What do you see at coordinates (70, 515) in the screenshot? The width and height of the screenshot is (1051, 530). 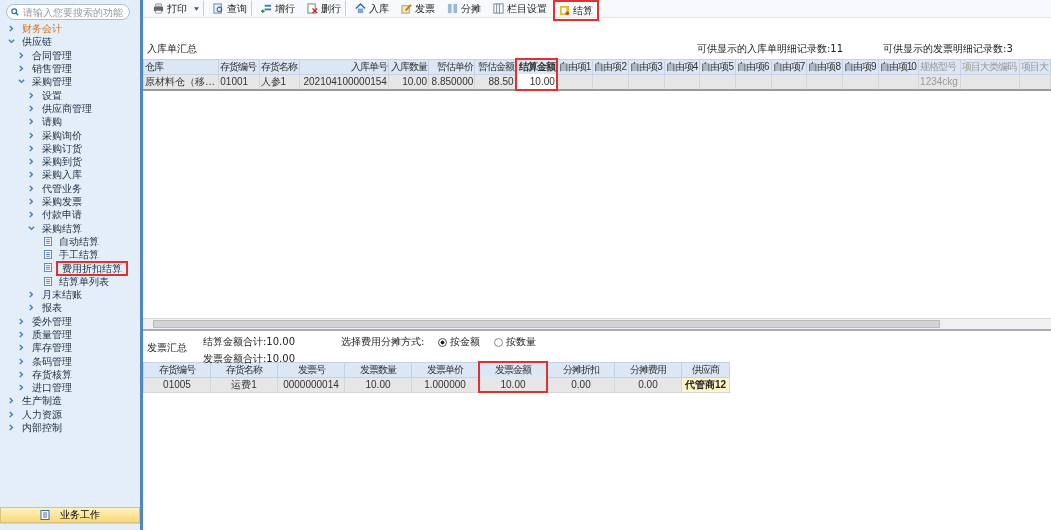 I see `business-work-button: 业务工作` at bounding box center [70, 515].